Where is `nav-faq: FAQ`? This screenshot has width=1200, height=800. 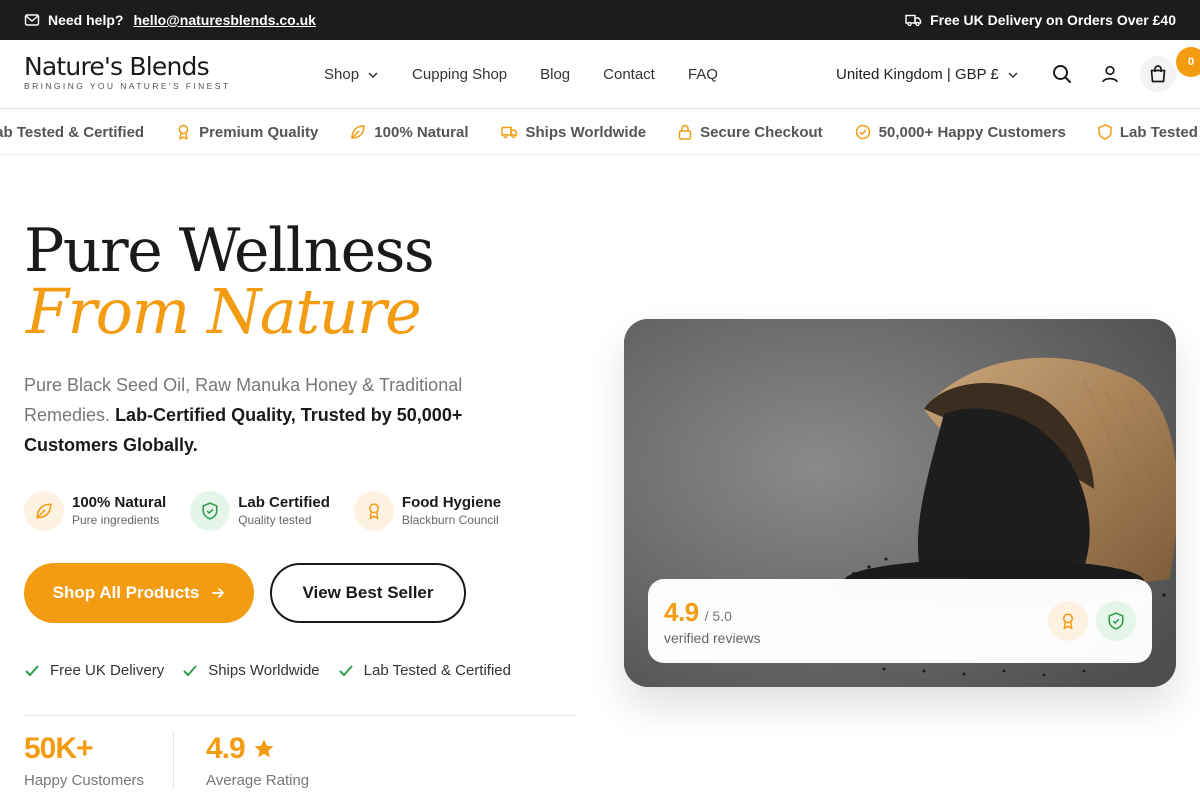 nav-faq: FAQ is located at coordinates (703, 74).